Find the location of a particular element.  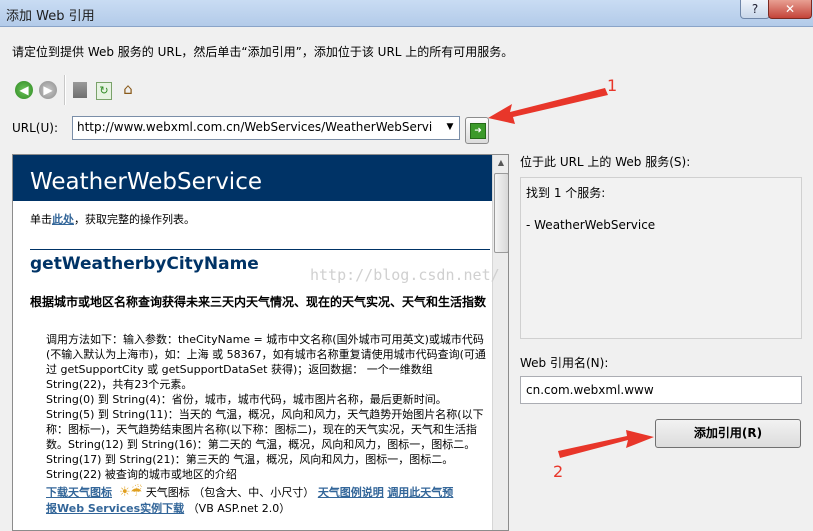

annotation-marker-1: 1 is located at coordinates (612, 85).